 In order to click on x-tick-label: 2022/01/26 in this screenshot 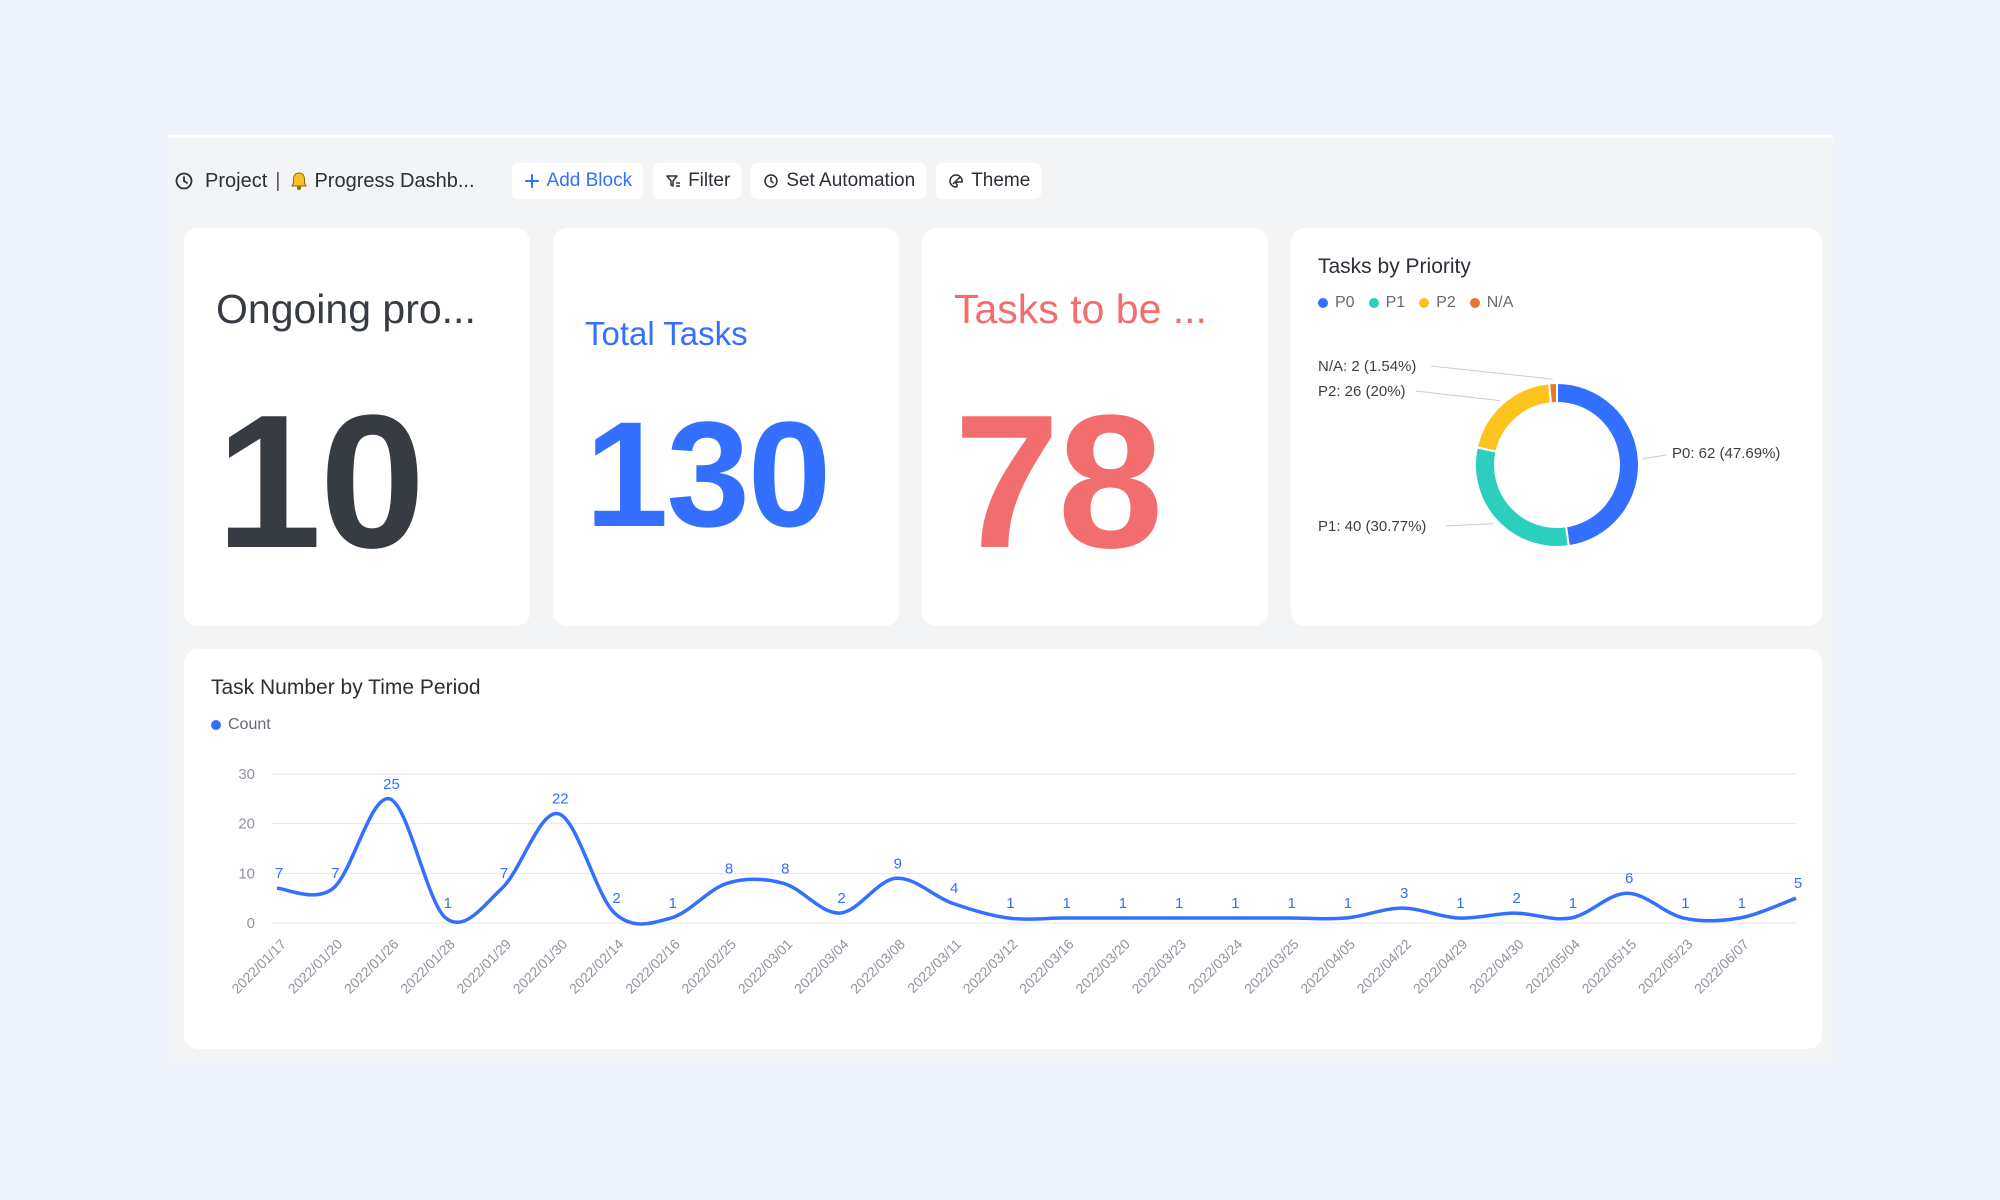, I will do `click(371, 966)`.